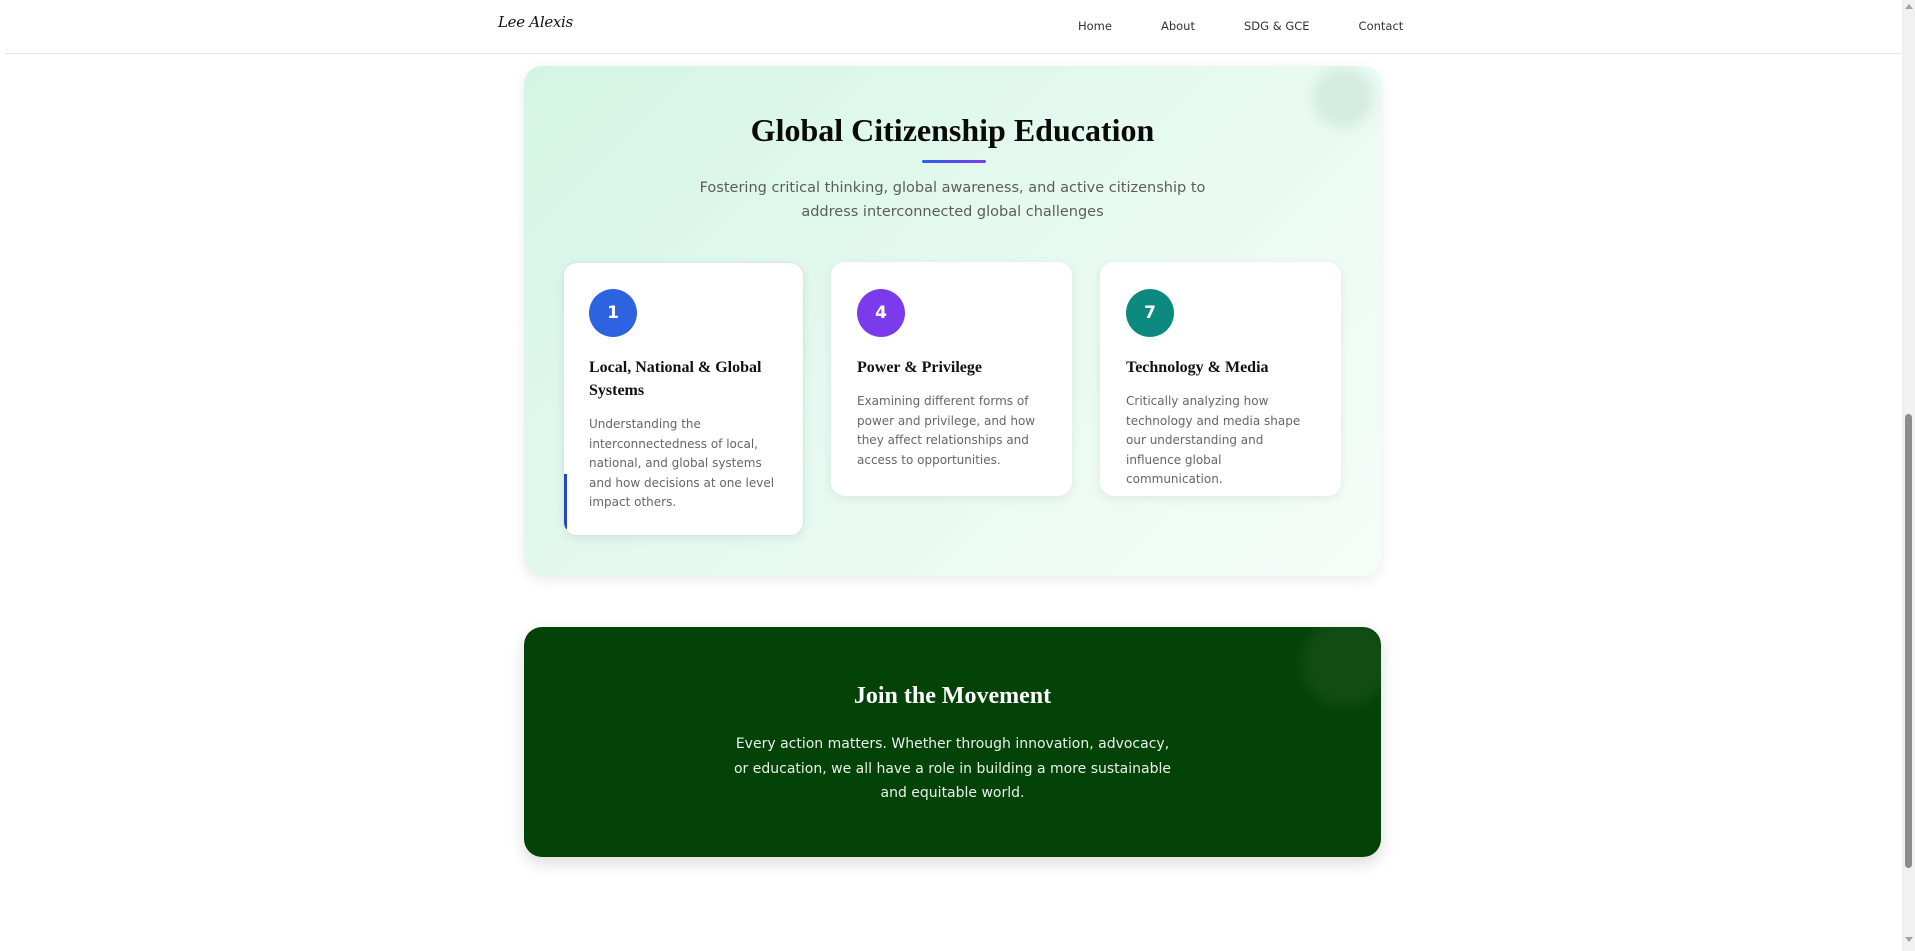 Image resolution: width=1915 pixels, height=951 pixels. I want to click on brand-logo: Lee Alexis, so click(535, 22).